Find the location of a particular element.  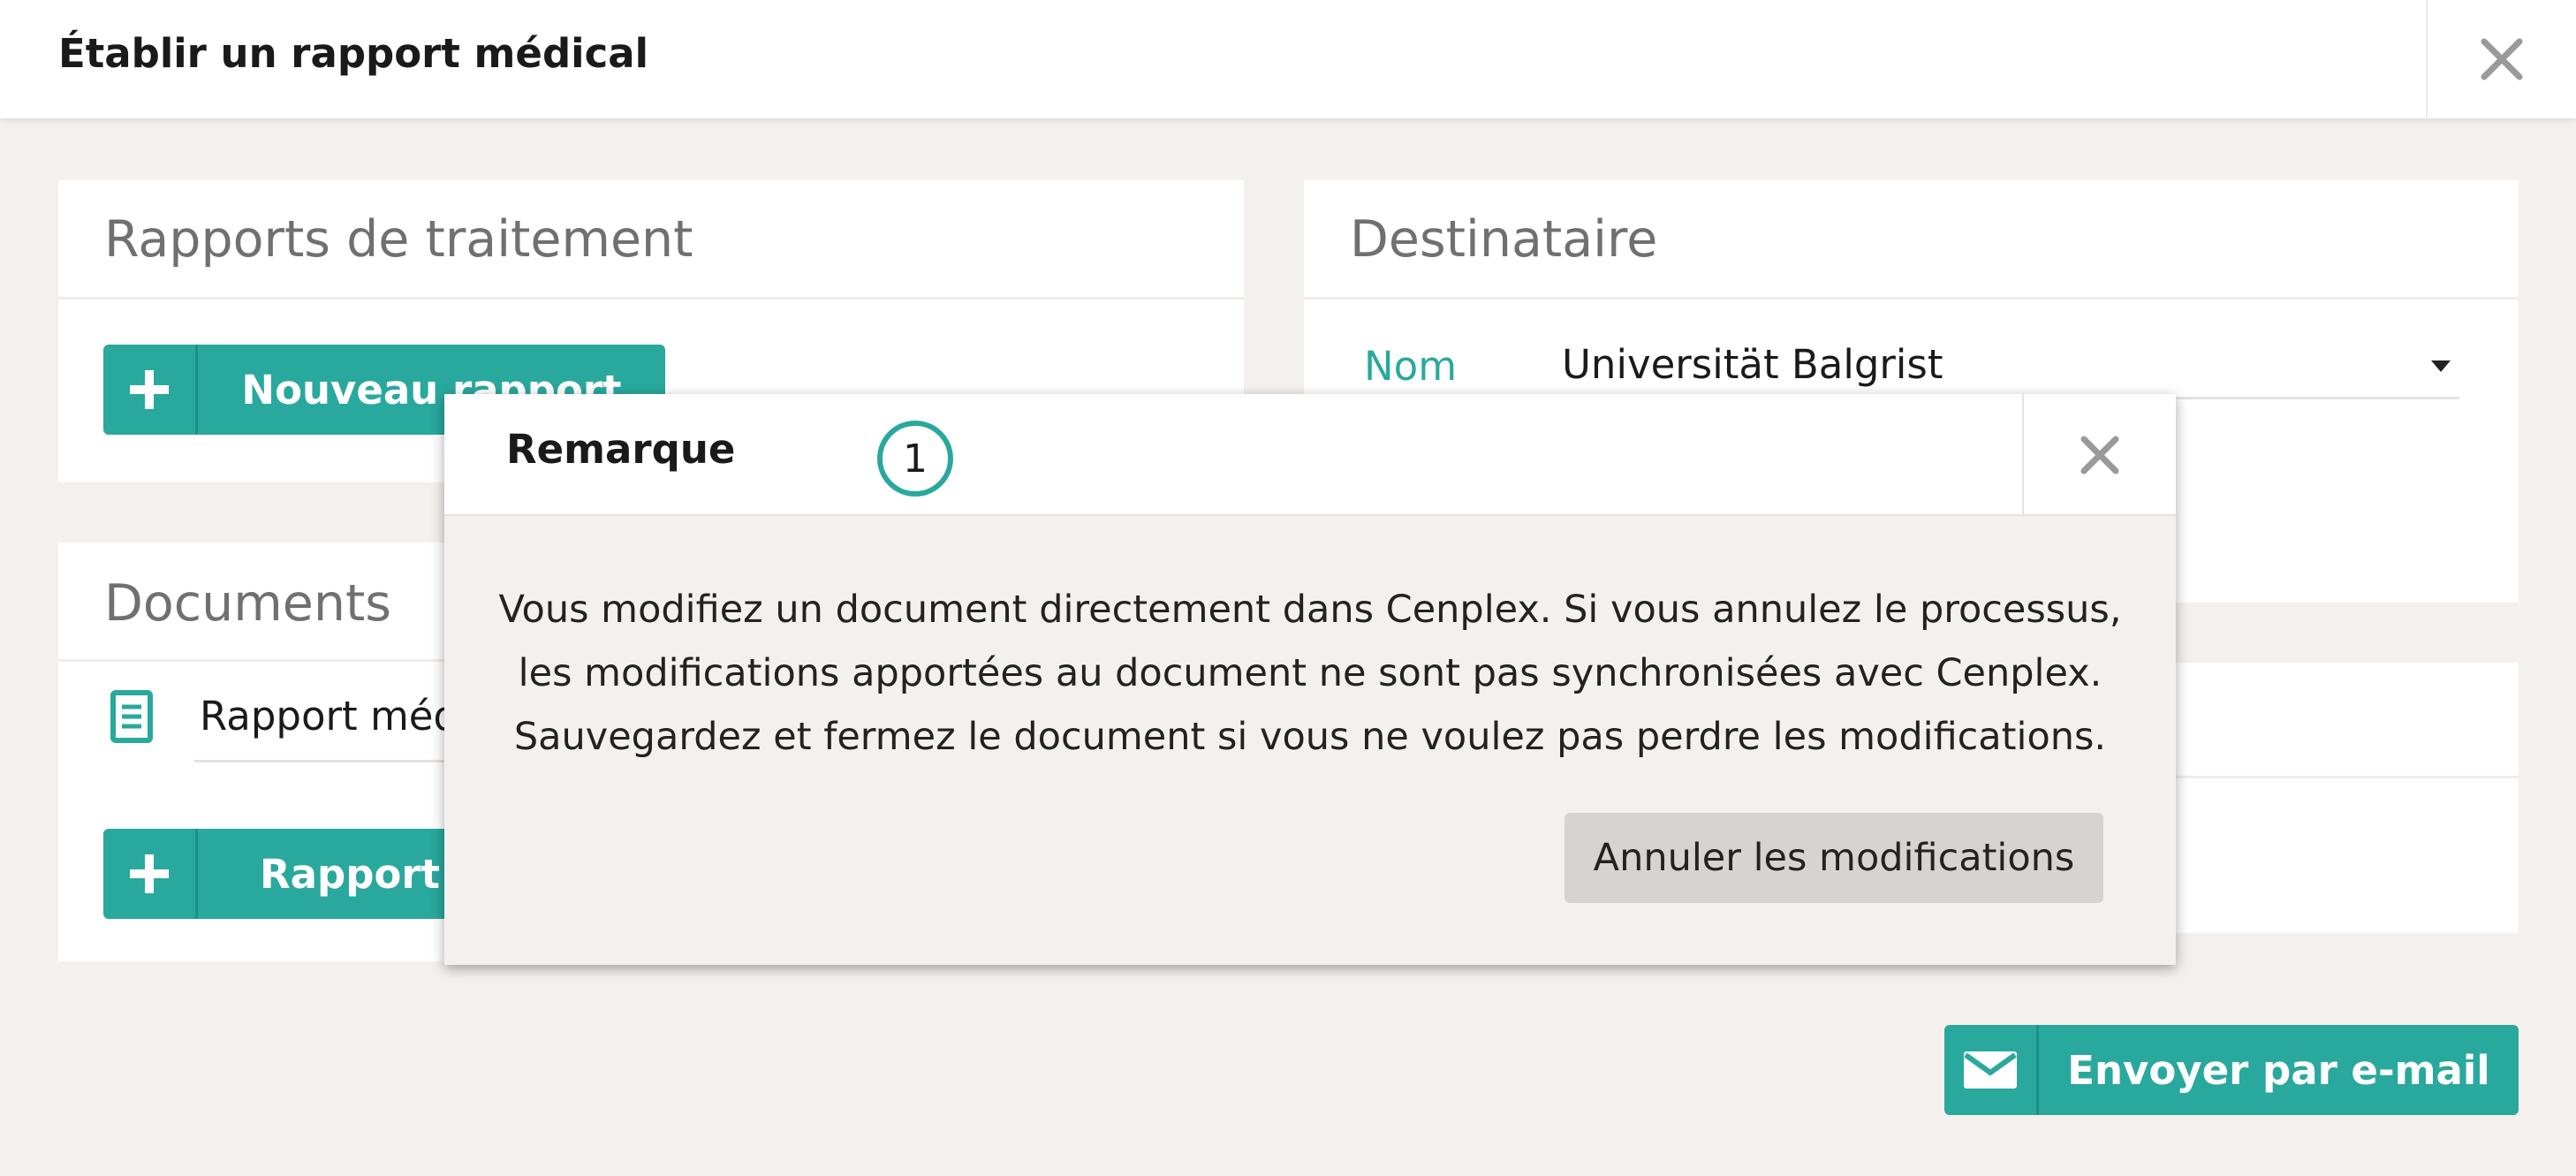

step-marker: 1 is located at coordinates (915, 459).